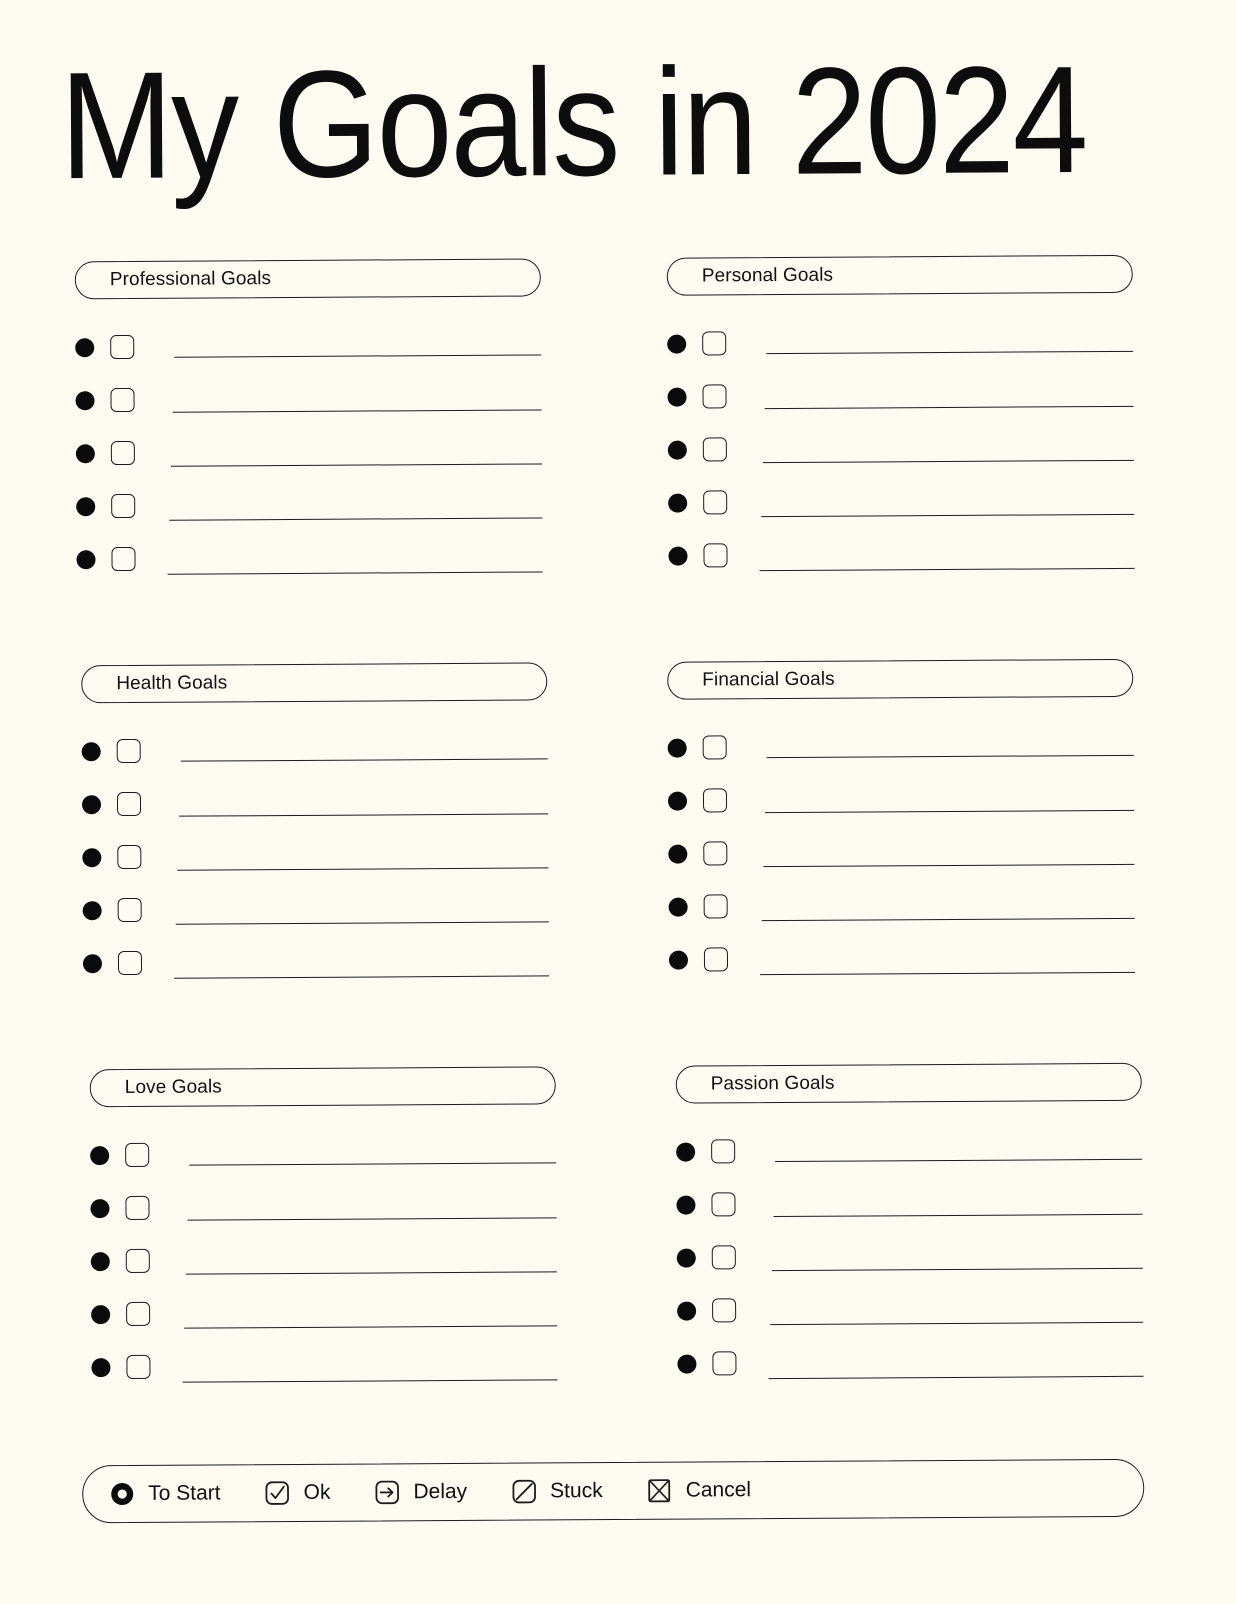 The image size is (1236, 1604). I want to click on legend-item-stuck: Stuck, so click(557, 1491).